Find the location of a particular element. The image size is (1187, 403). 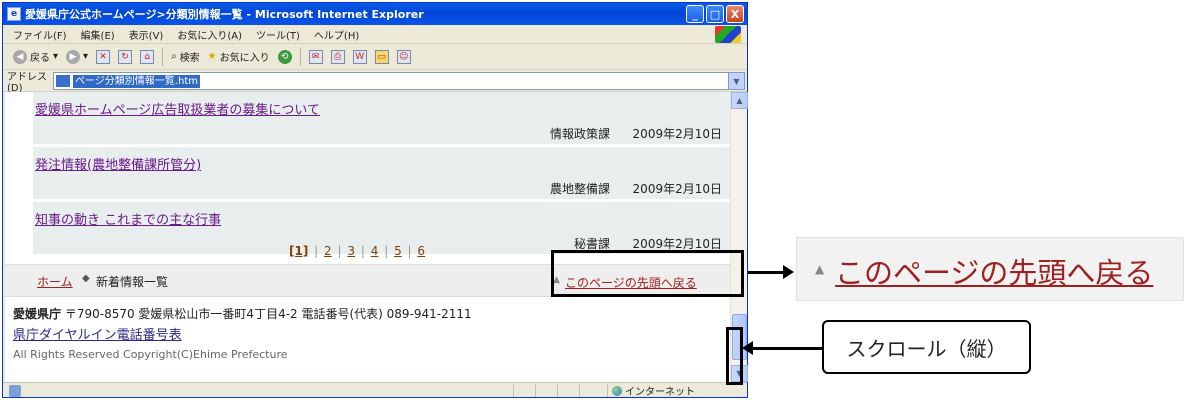

menu-tools: ツール(T) is located at coordinates (278, 34).